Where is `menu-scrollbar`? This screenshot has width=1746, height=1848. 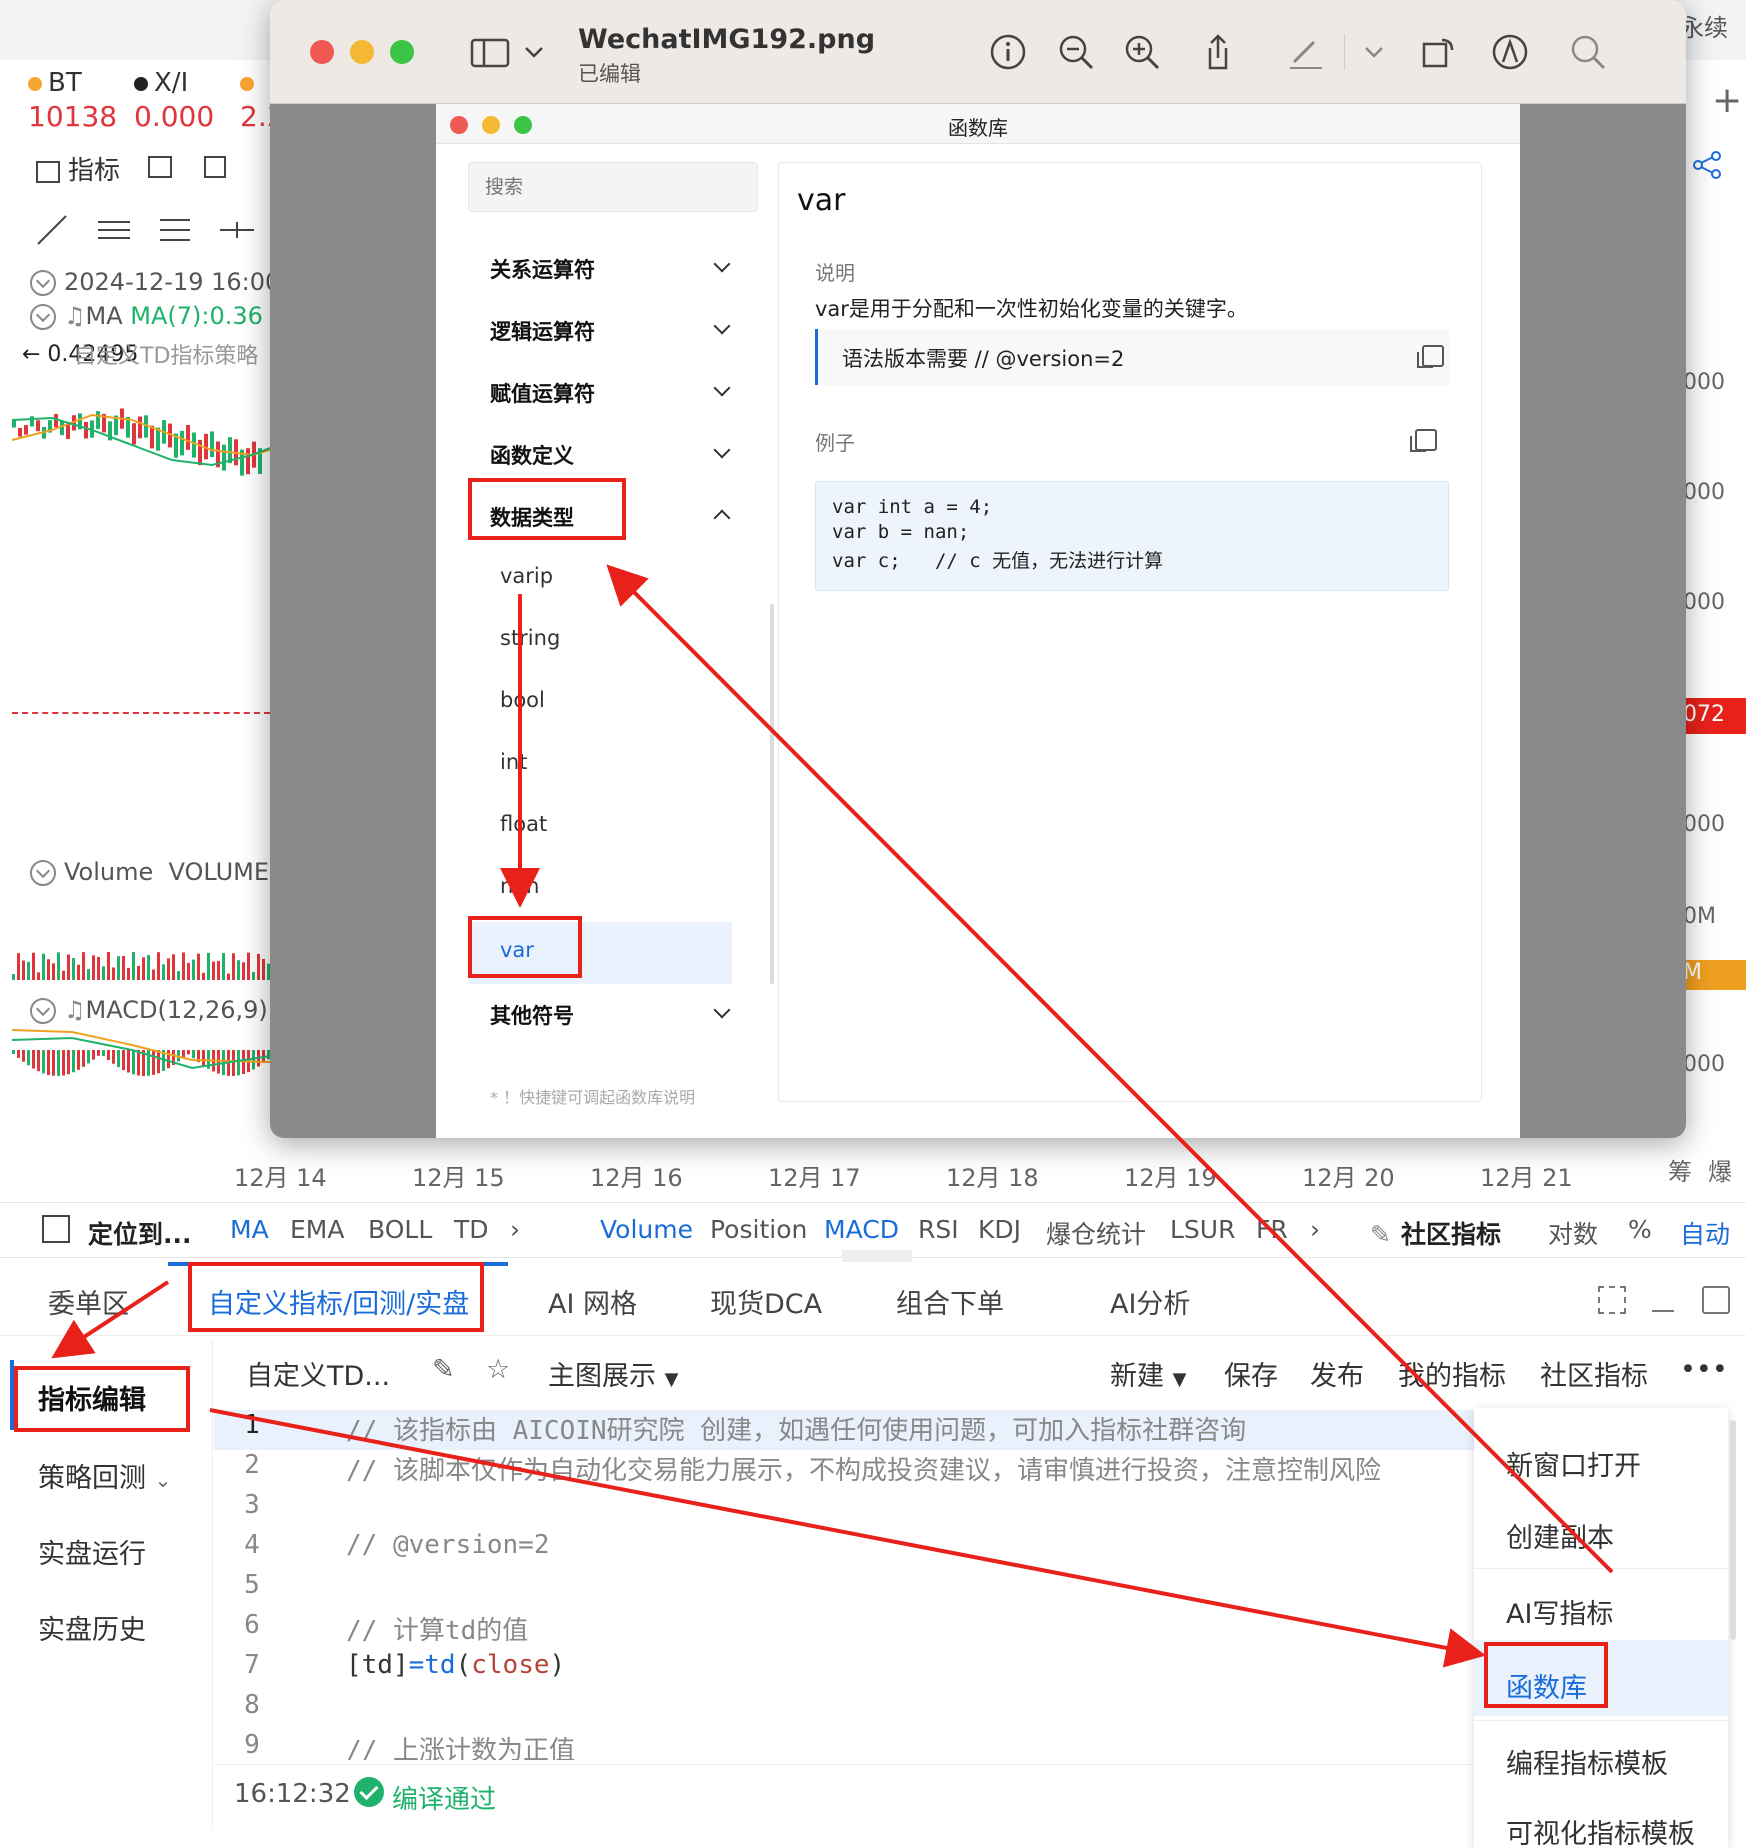 menu-scrollbar is located at coordinates (1733, 1530).